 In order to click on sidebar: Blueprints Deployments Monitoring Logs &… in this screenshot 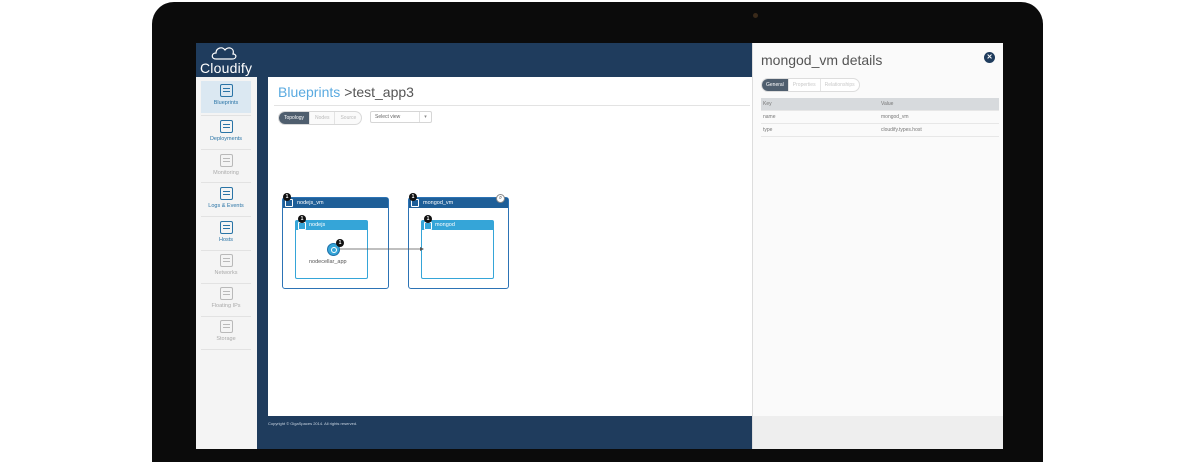, I will do `click(226, 263)`.